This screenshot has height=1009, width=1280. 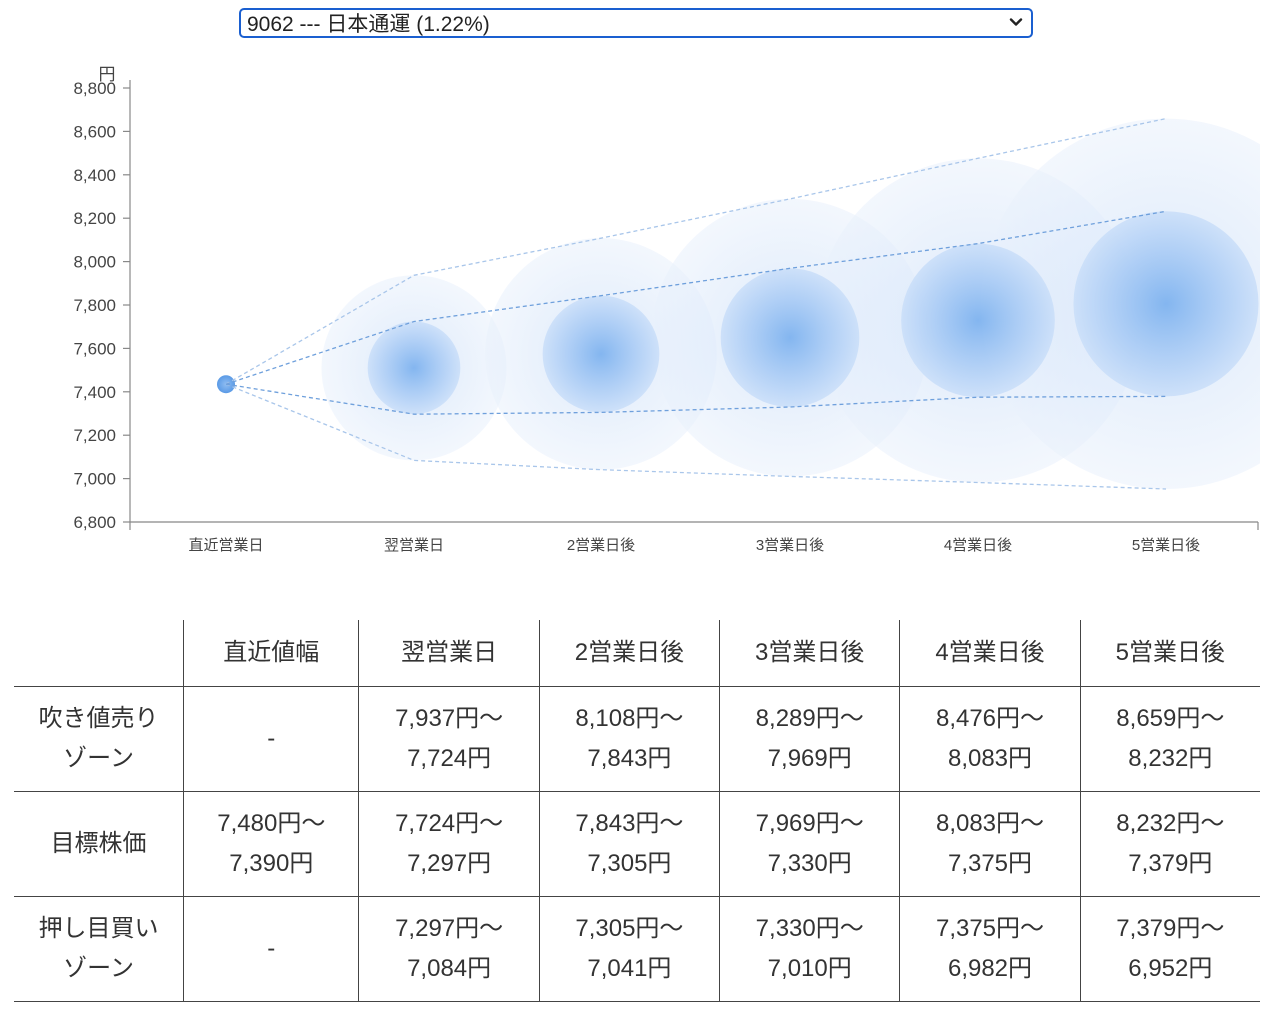 I want to click on y-tick-label: 8,000, so click(x=94, y=262).